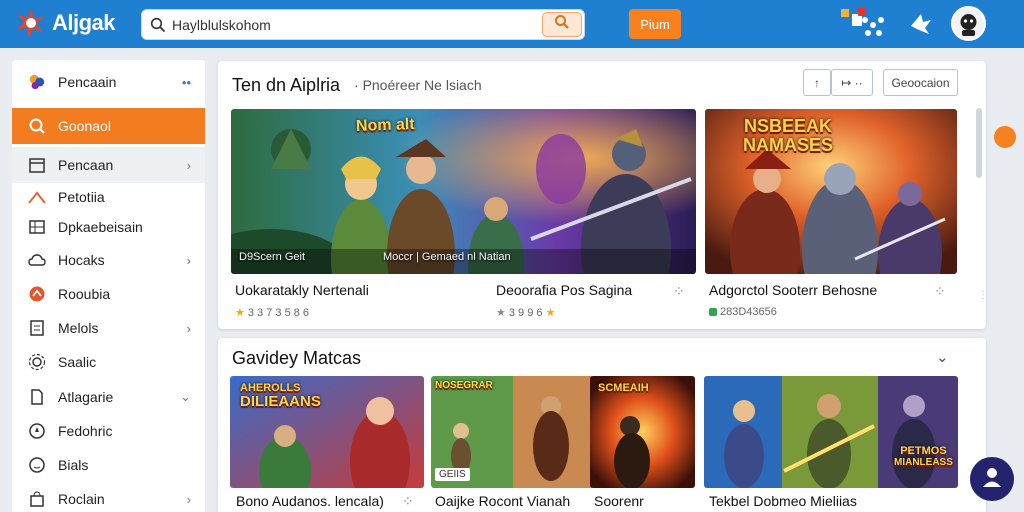 The height and width of the screenshot is (512, 1024). What do you see at coordinates (979, 143) in the screenshot?
I see `scrollbar` at bounding box center [979, 143].